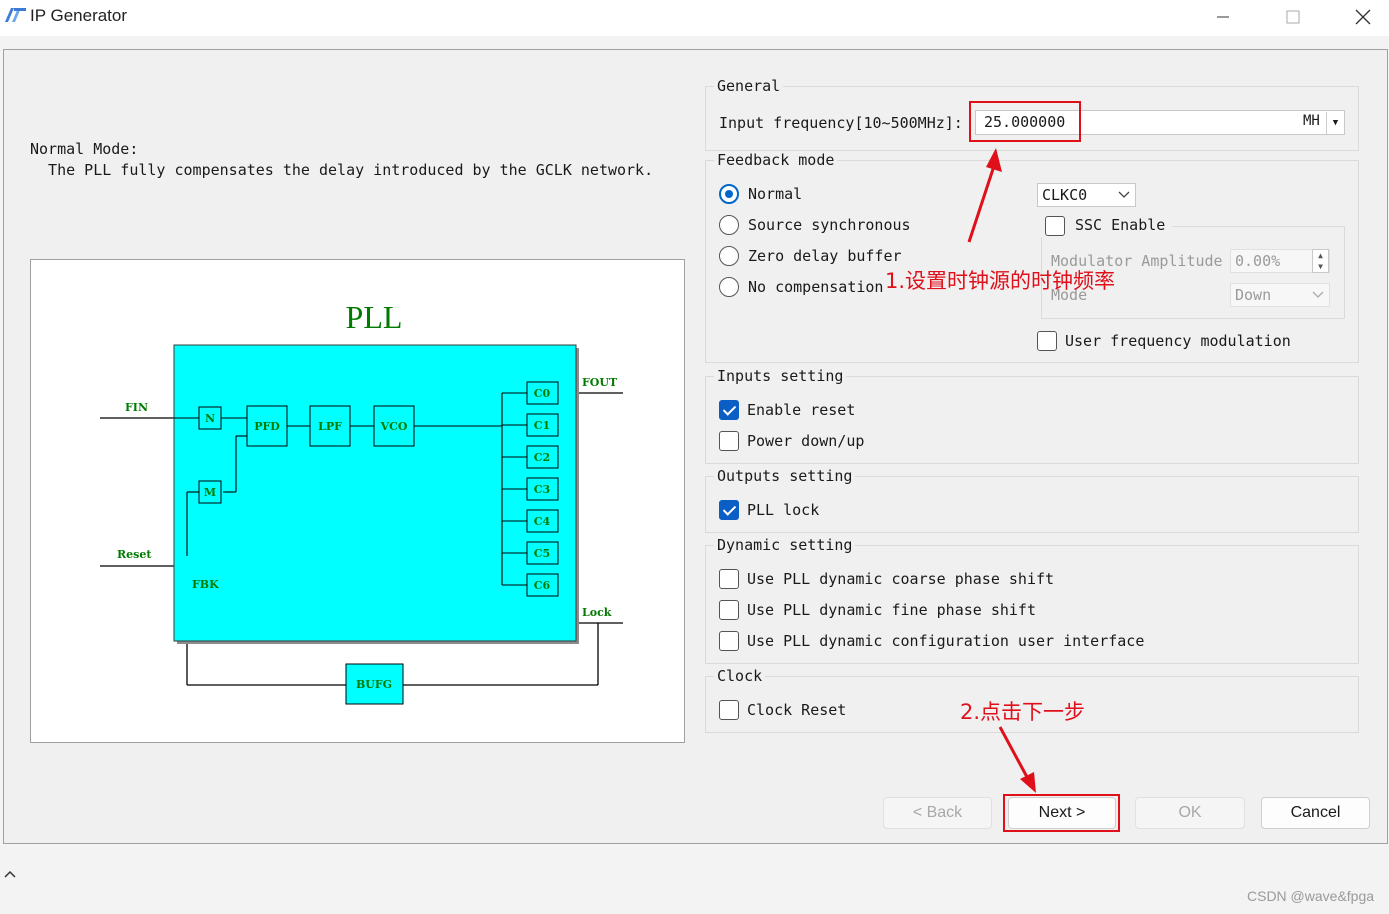 This screenshot has width=1389, height=914. Describe the element at coordinates (1023, 712) in the screenshot. I see `annotation-step2: 2.点击下一步` at that location.